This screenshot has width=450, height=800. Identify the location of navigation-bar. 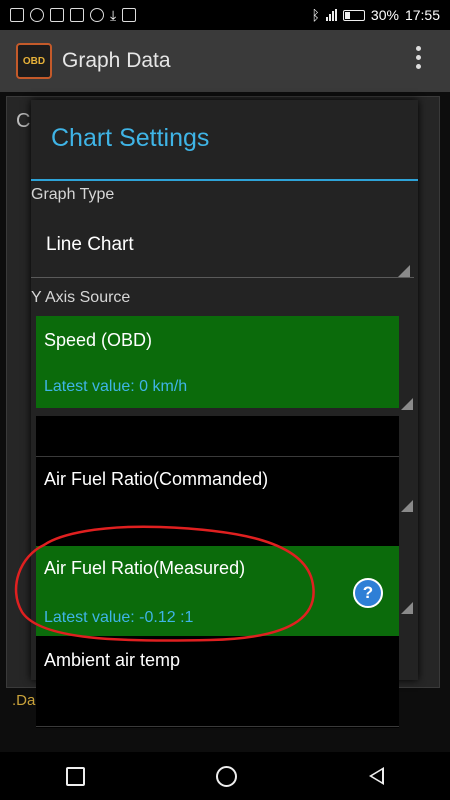
(225, 776).